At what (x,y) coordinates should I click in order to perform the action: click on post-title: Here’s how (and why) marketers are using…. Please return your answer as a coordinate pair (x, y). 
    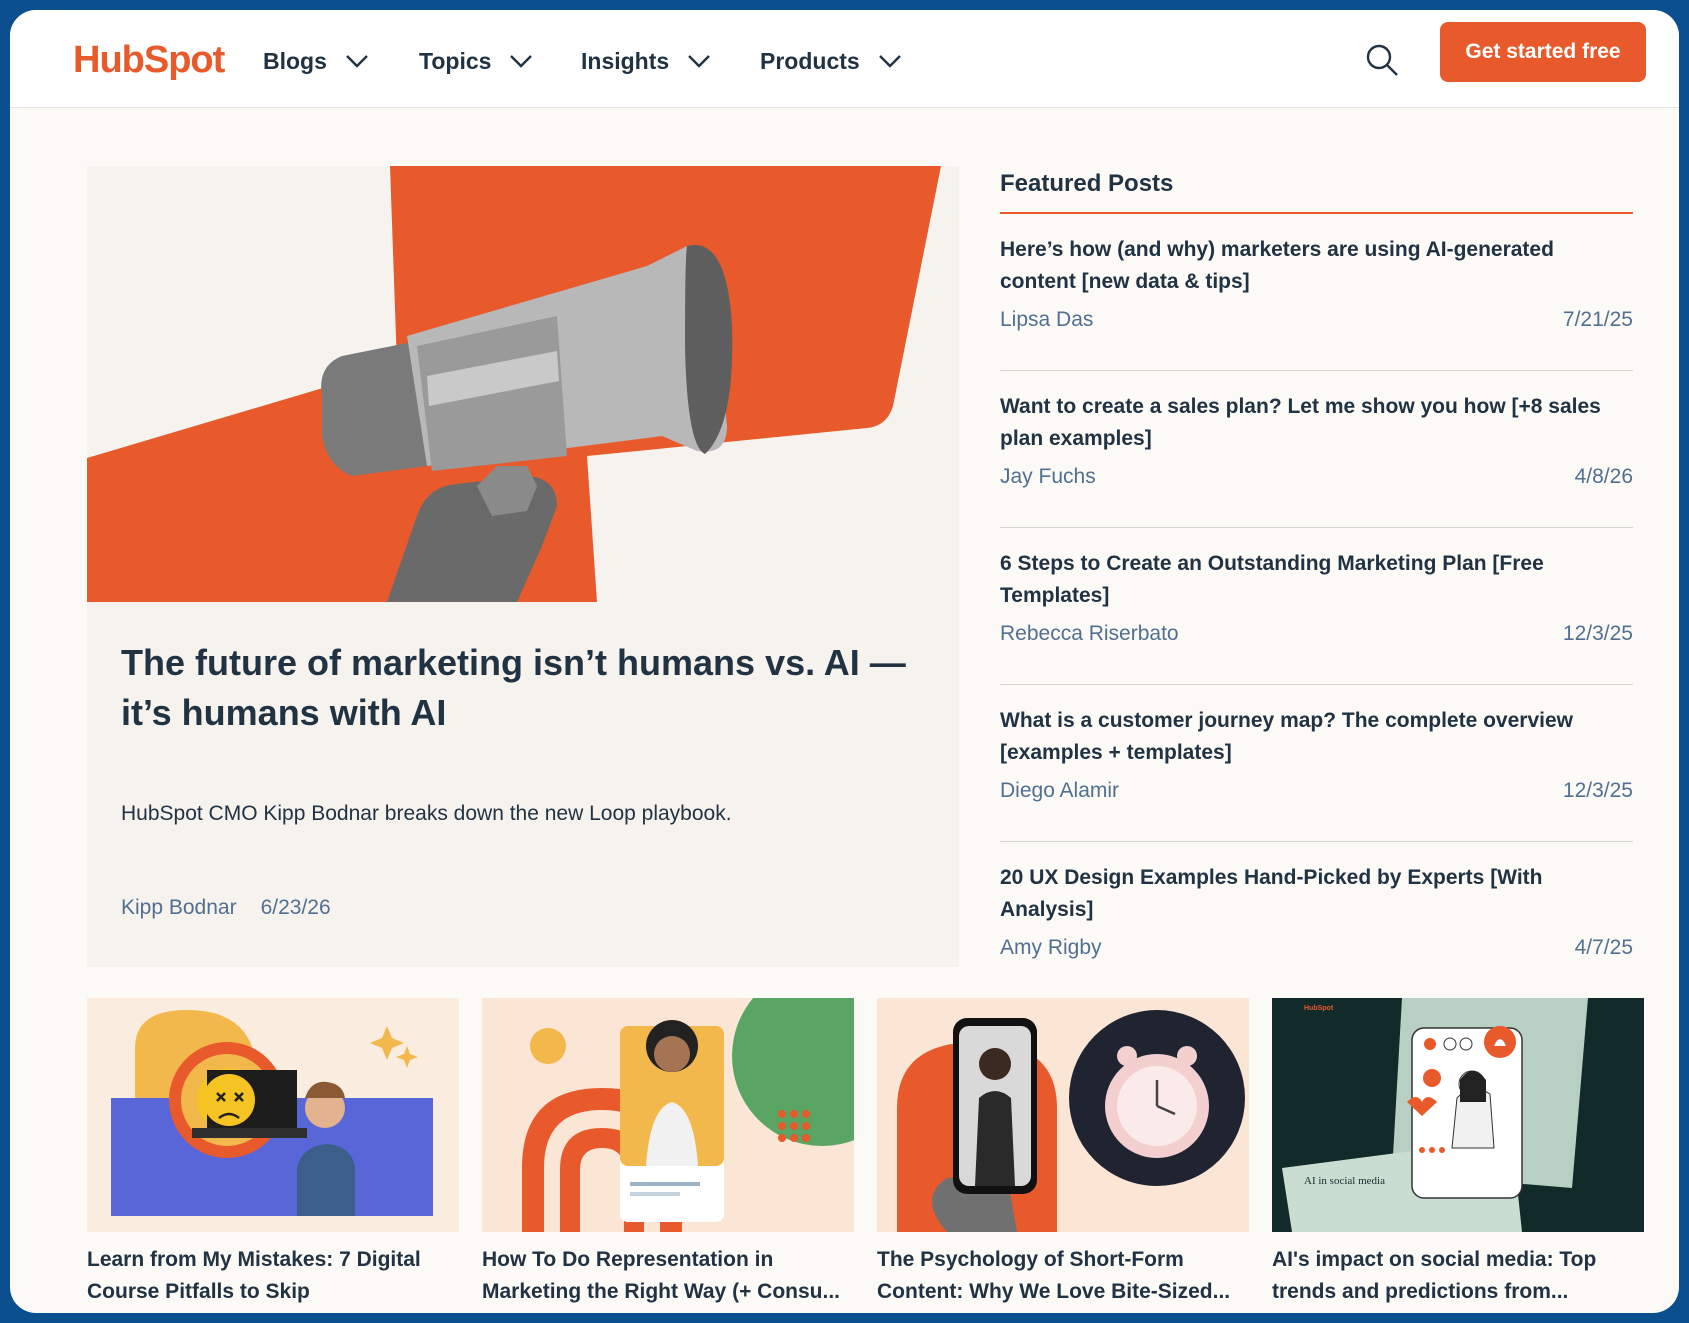
    Looking at the image, I should click on (1316, 266).